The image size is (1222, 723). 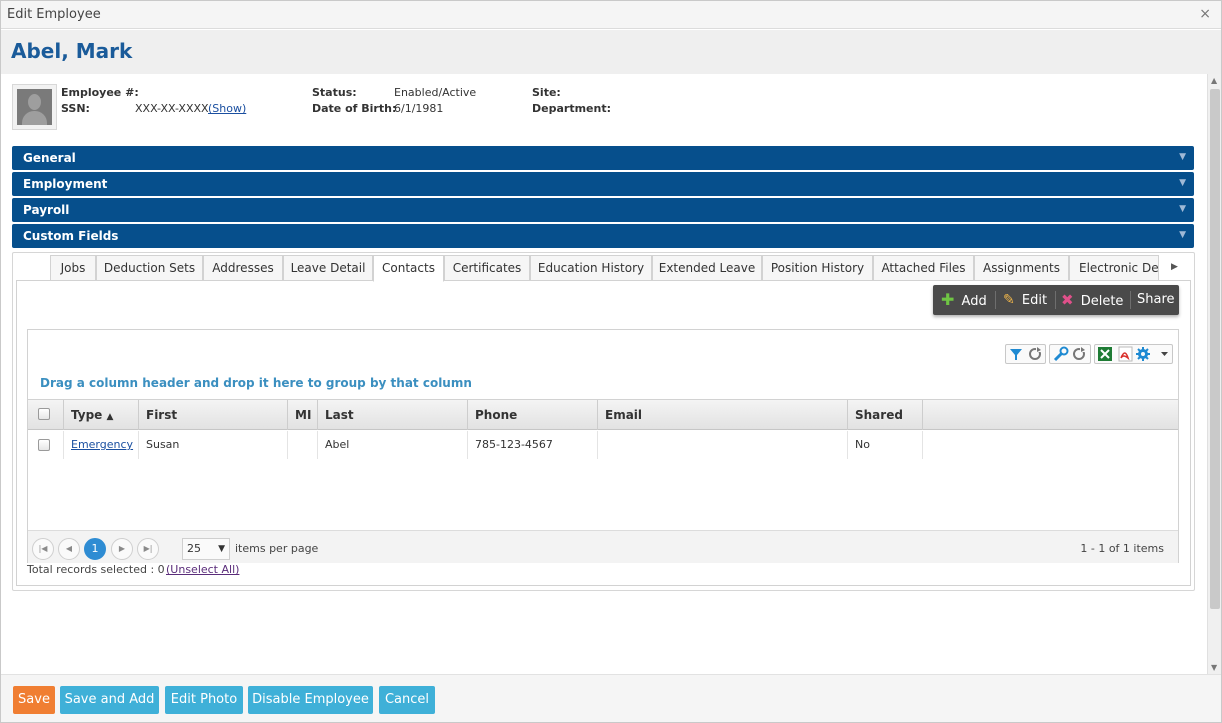 What do you see at coordinates (723, 445) in the screenshot?
I see `row-email` at bounding box center [723, 445].